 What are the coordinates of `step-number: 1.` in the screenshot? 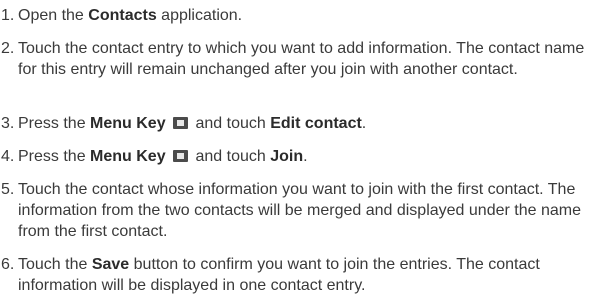 It's located at (8, 15).